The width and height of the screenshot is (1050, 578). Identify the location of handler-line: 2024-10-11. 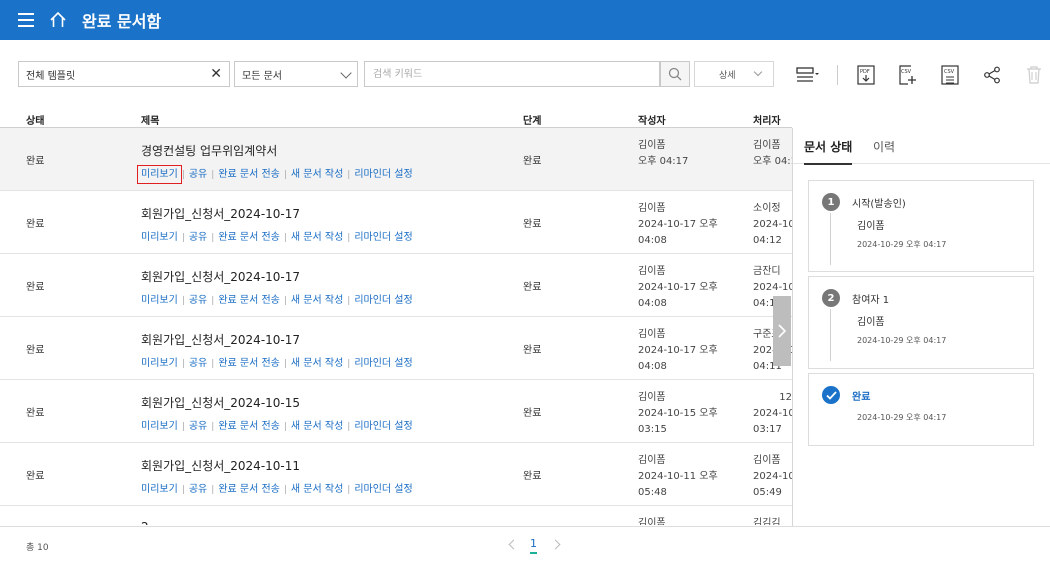
(772, 476).